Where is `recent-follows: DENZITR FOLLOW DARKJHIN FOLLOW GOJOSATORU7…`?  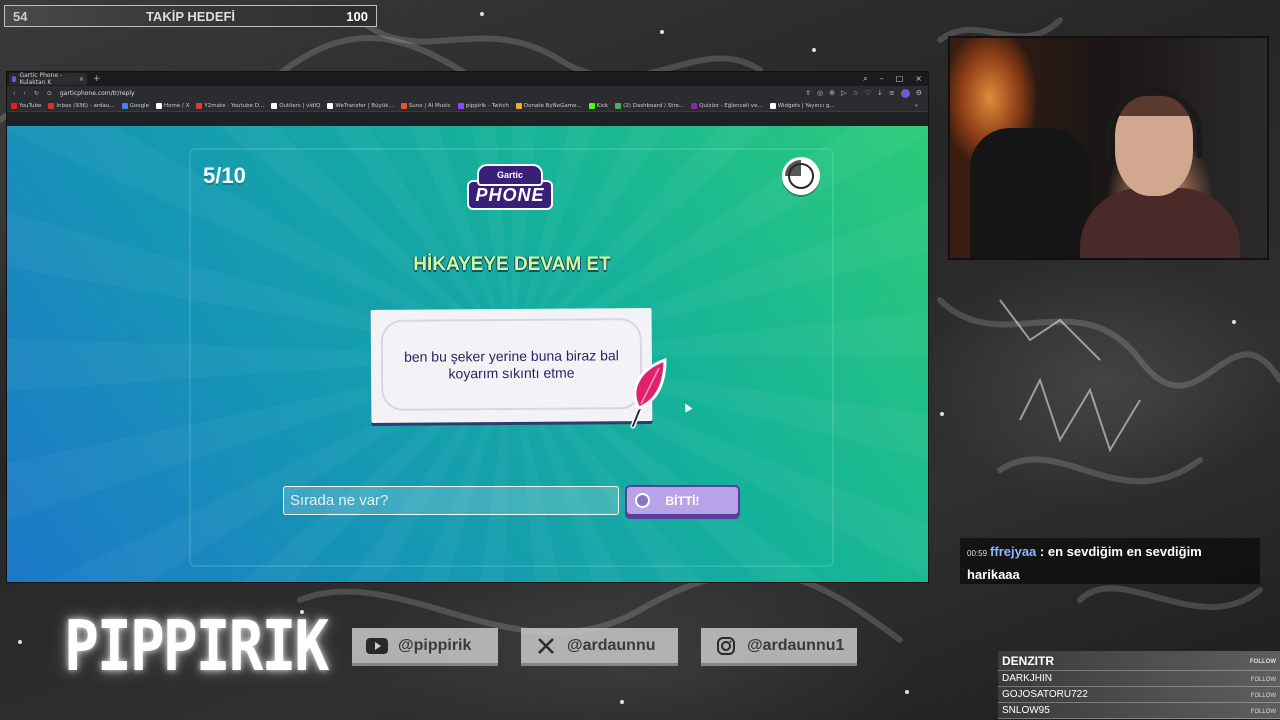
recent-follows: DENZITR FOLLOW DARKJHIN FOLLOW GOJOSATORU7… is located at coordinates (1139, 685).